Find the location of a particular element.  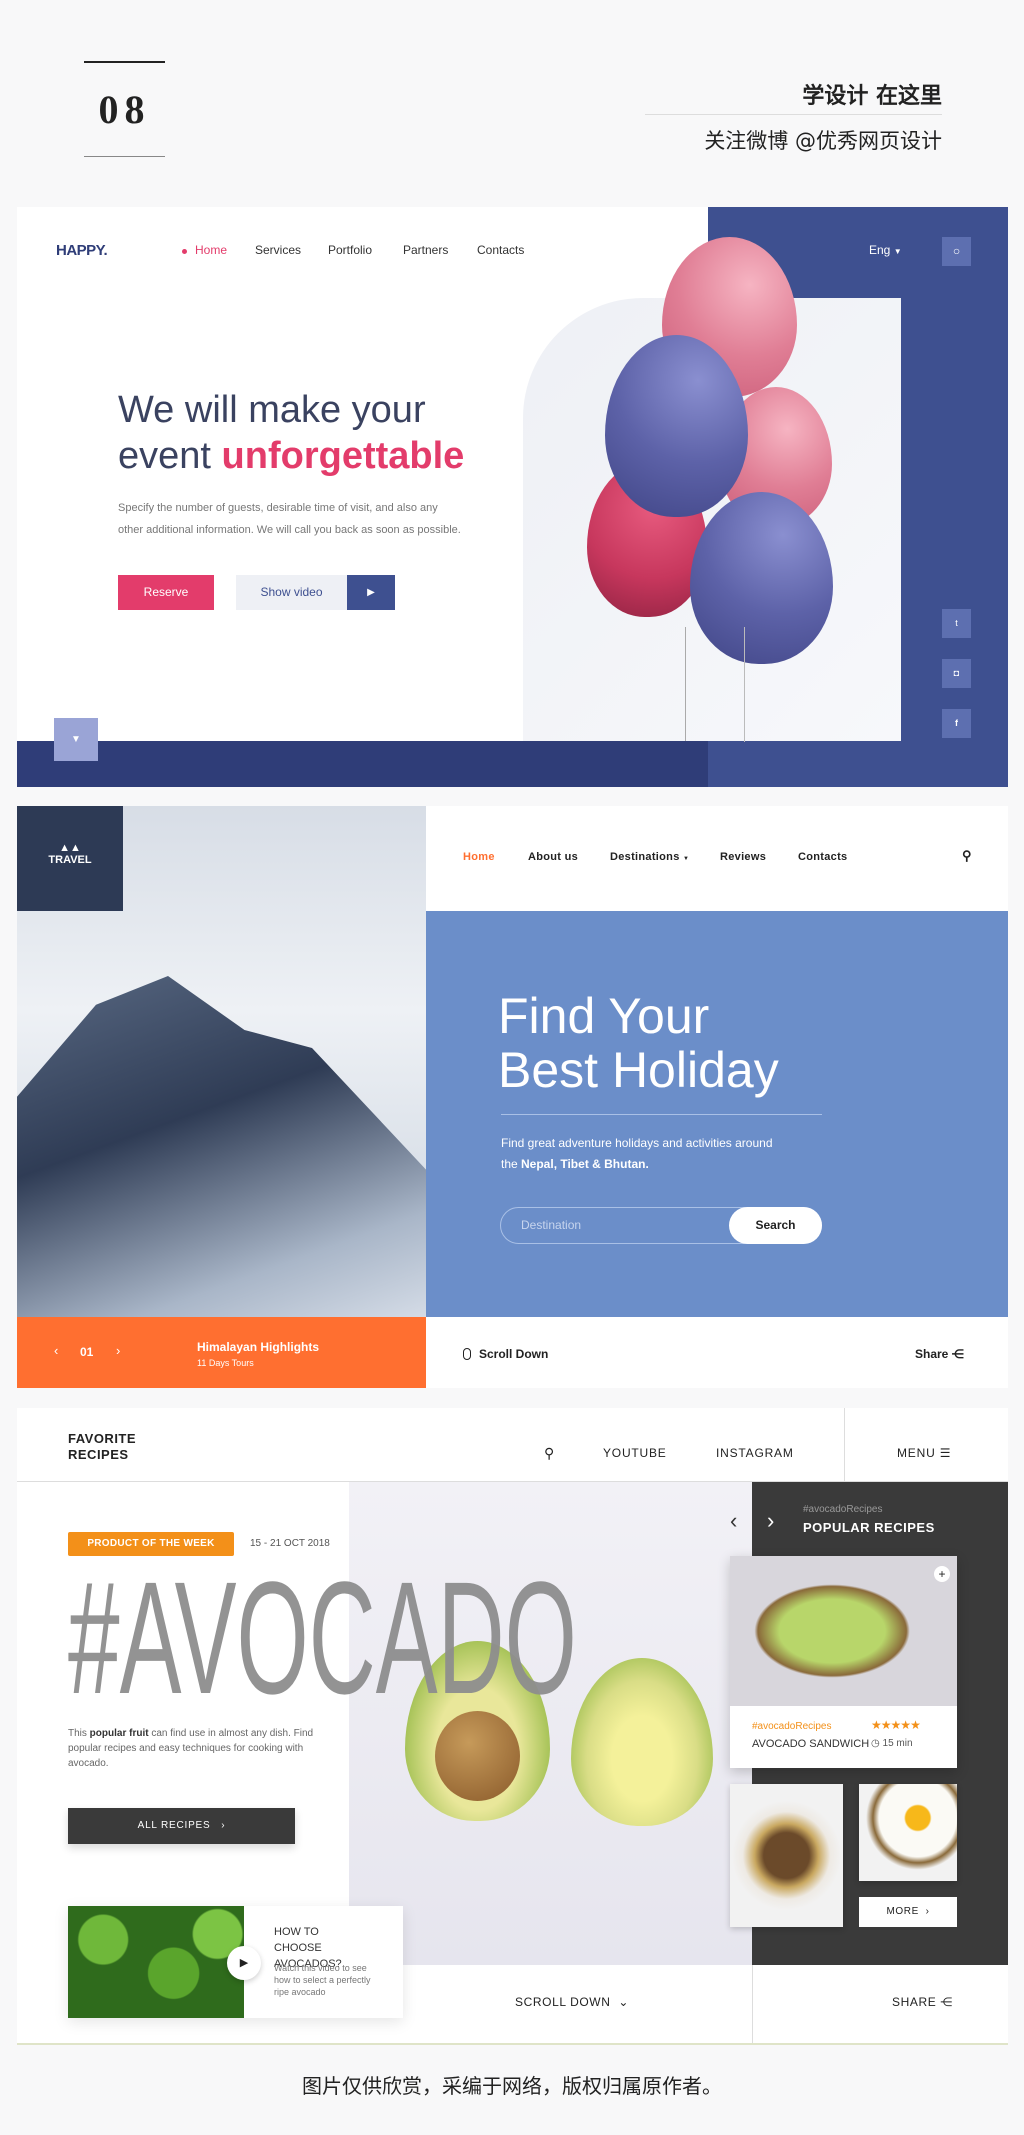

scroll-down-button: ▼ is located at coordinates (76, 739).